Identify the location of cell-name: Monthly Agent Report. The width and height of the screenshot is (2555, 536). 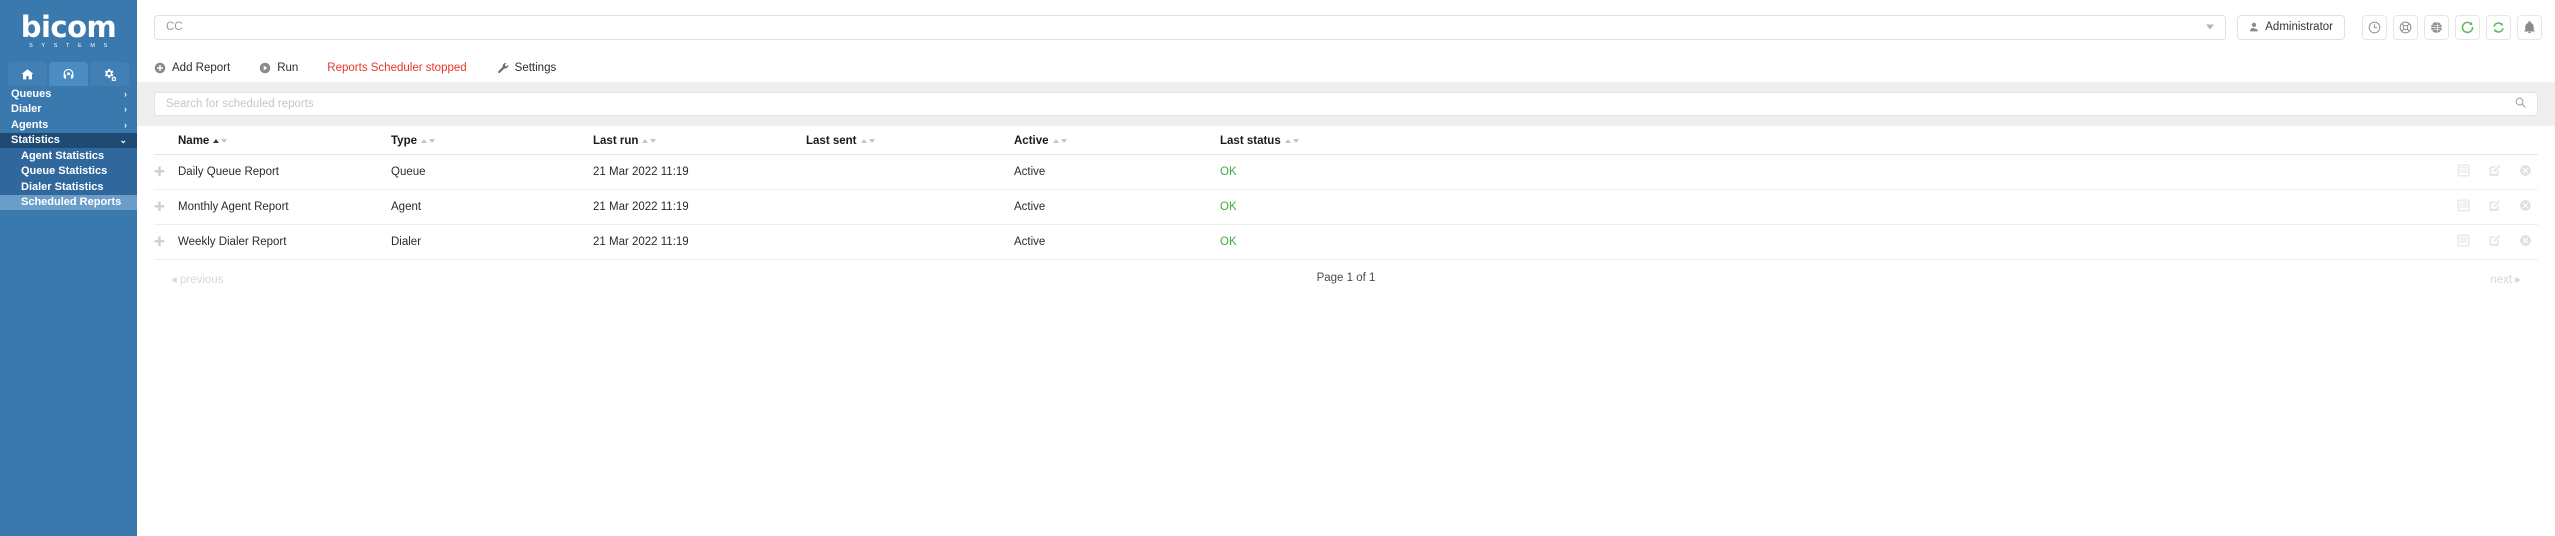
(284, 207).